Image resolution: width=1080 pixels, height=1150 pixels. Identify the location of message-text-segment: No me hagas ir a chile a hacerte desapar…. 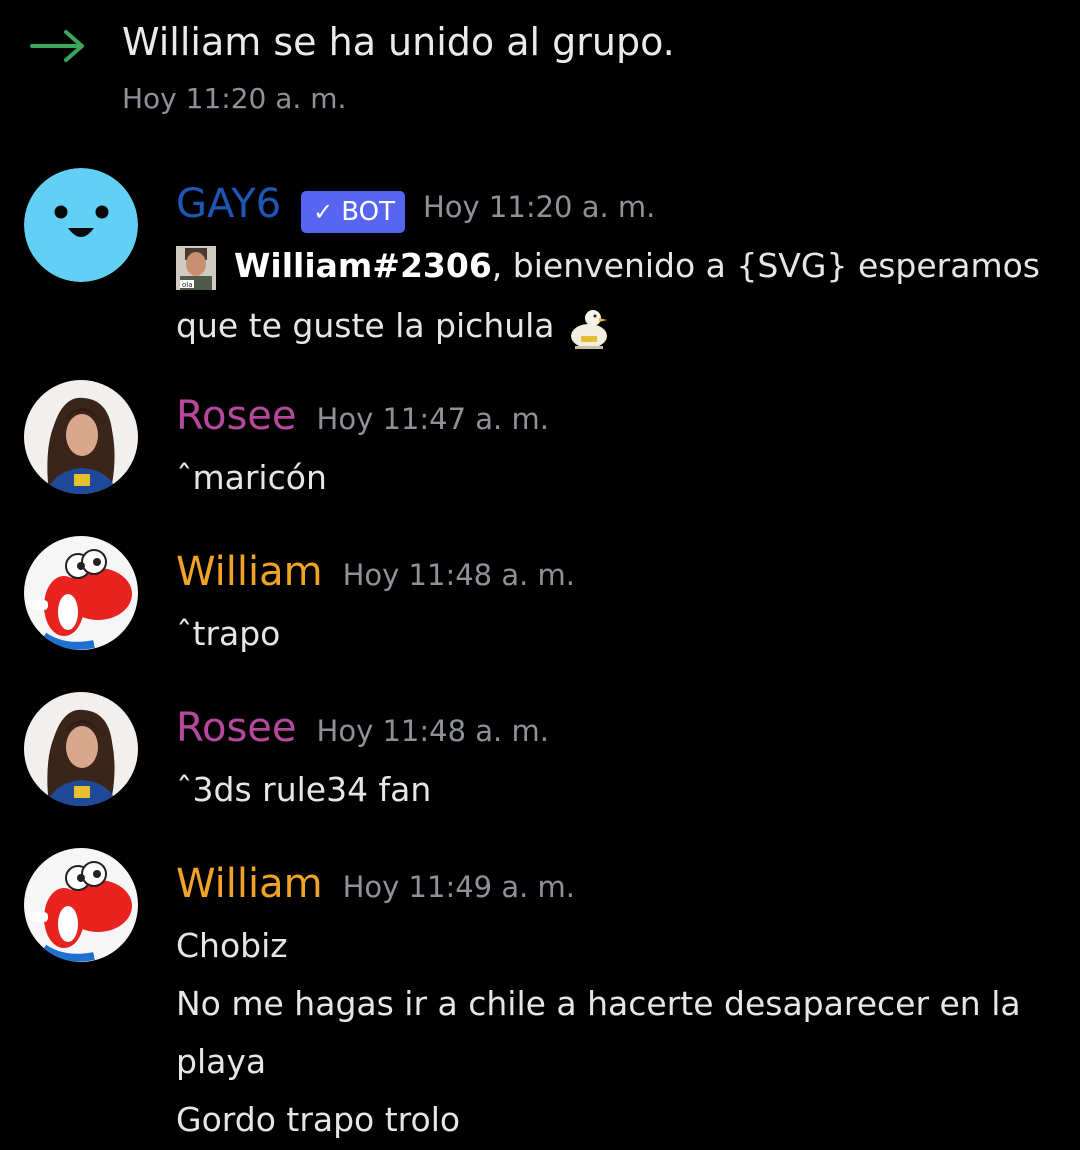
(598, 1003).